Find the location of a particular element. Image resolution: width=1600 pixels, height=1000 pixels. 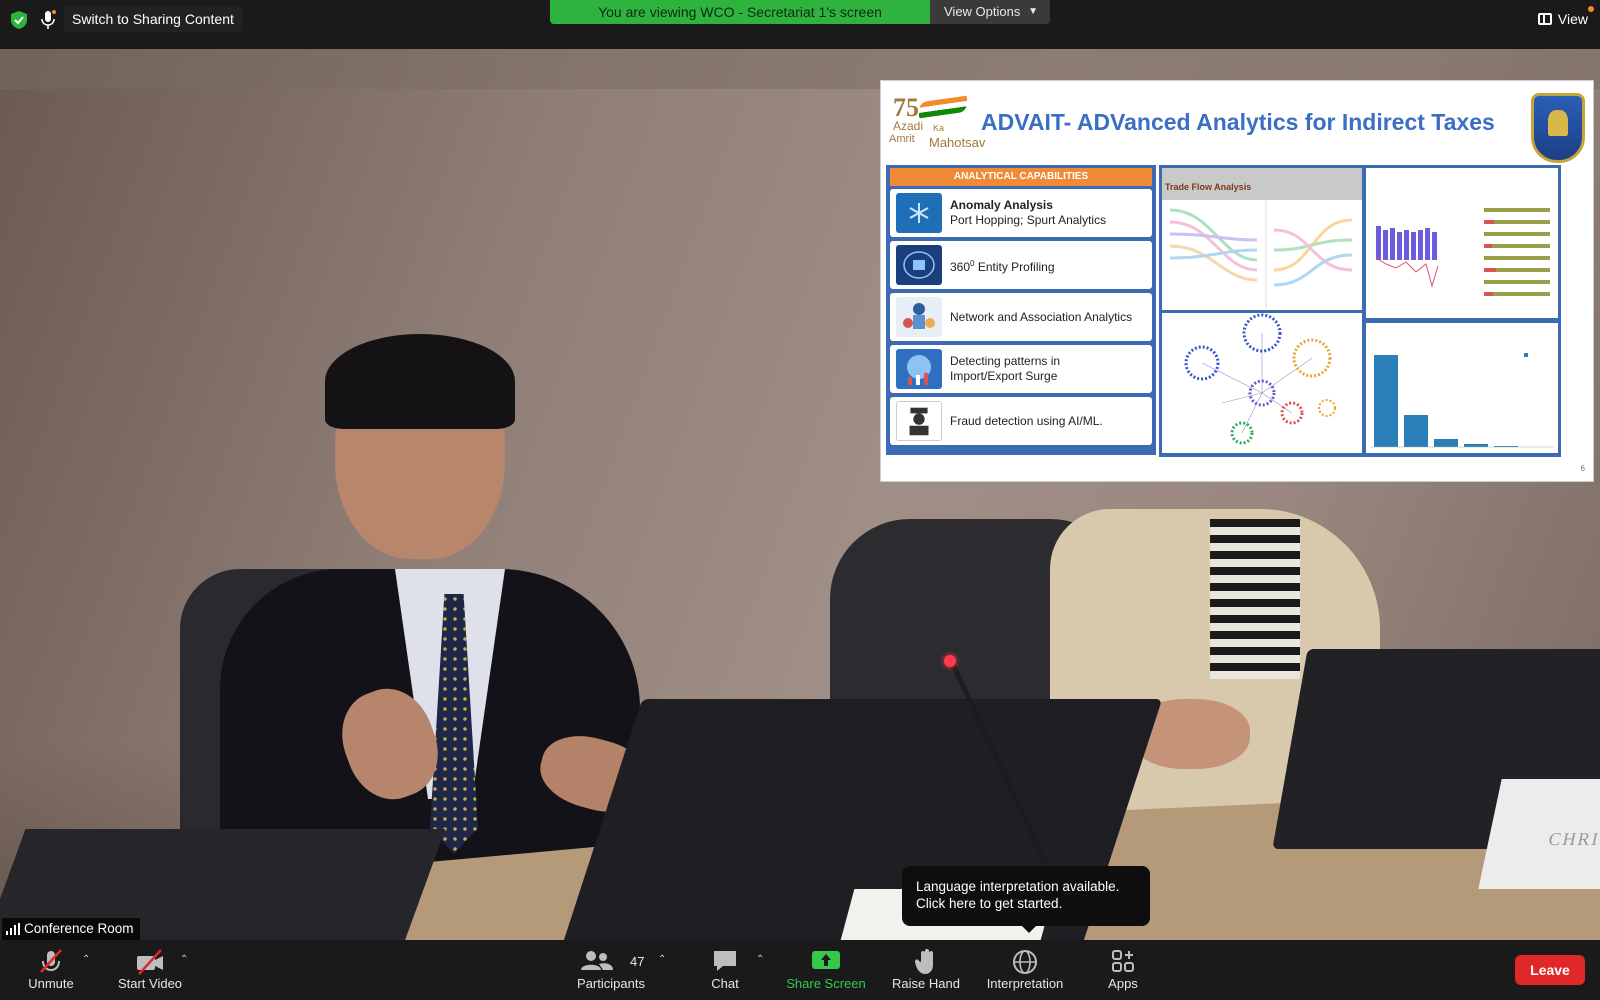

raise-hand-label: Raise Hand is located at coordinates (926, 983).